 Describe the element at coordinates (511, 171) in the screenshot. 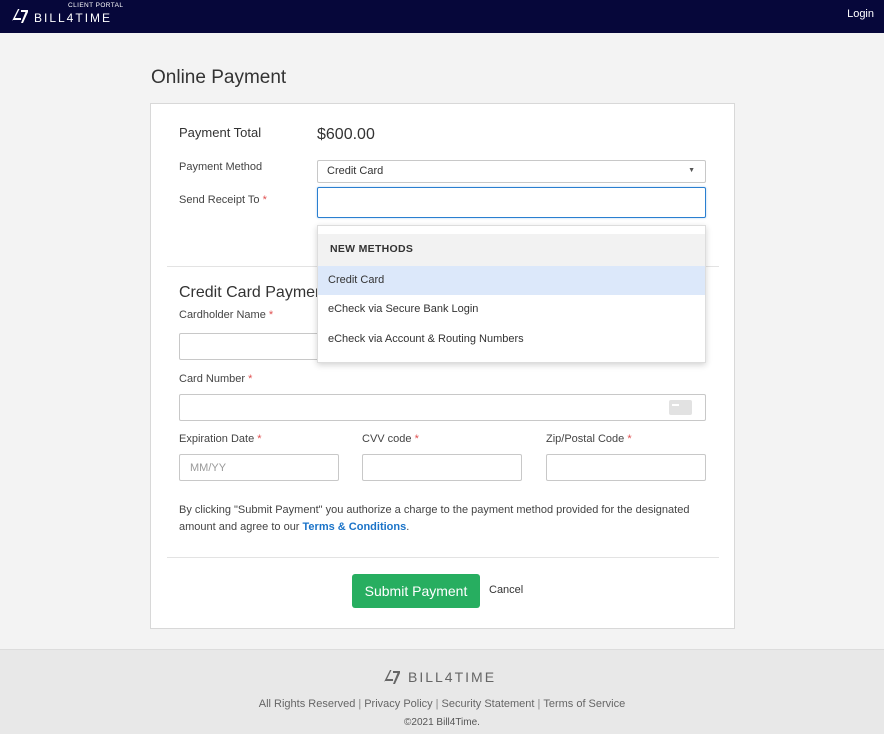

I see `payment-method-select: Credit Card ▼` at that location.